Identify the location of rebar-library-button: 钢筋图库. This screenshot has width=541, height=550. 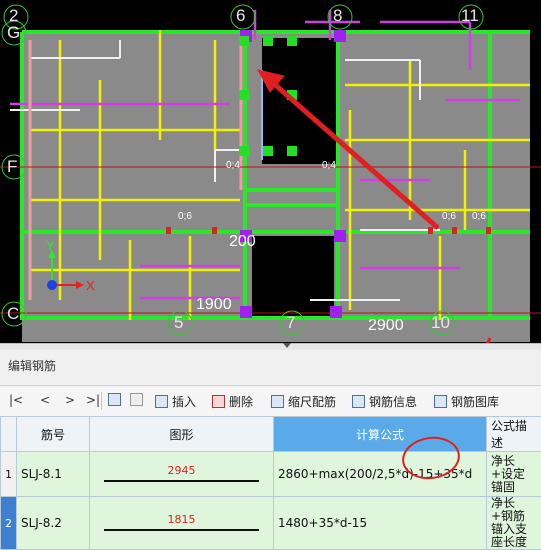
(466, 401).